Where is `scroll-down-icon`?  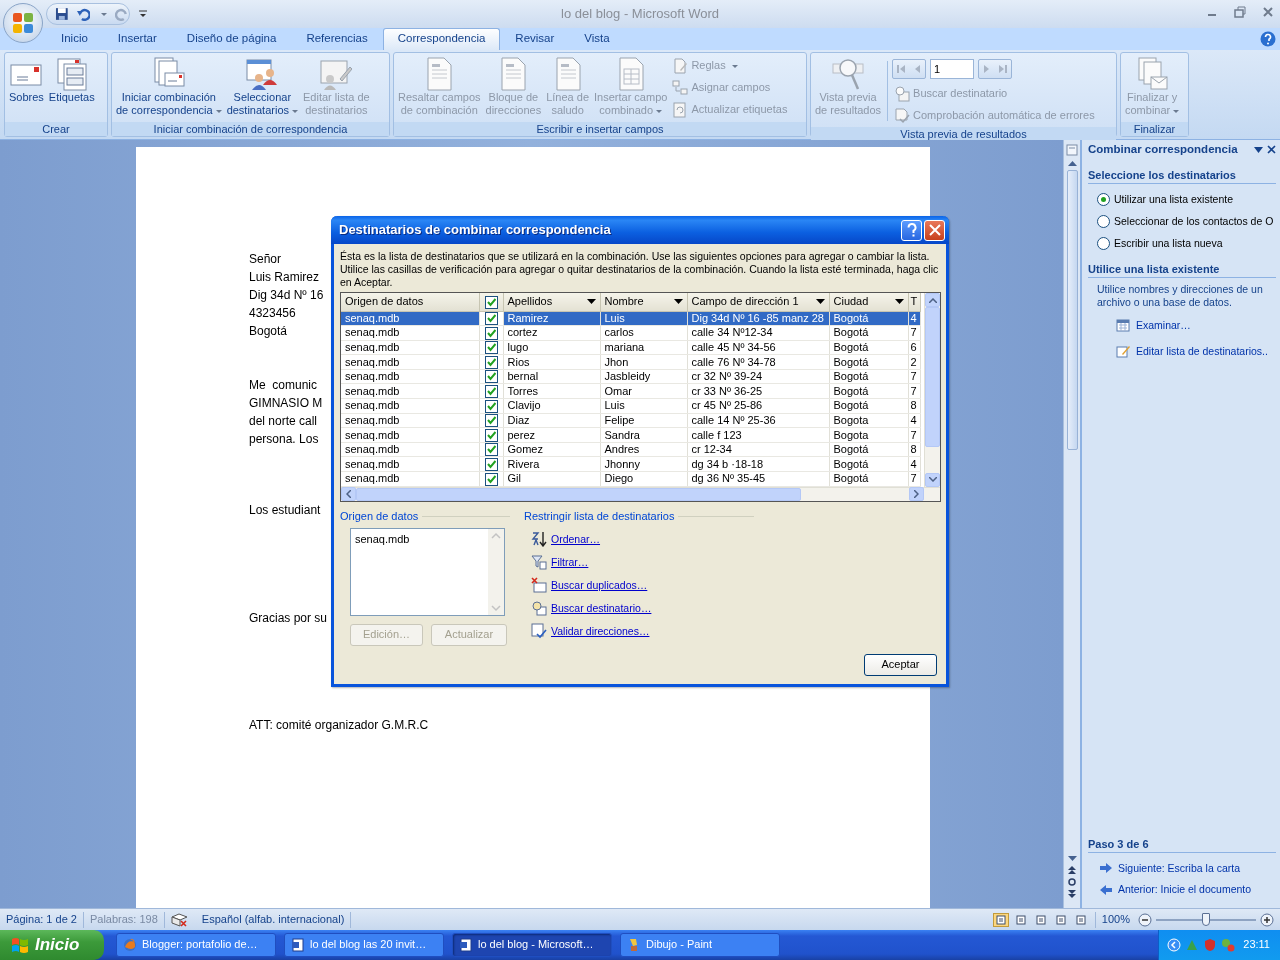 scroll-down-icon is located at coordinates (1072, 859).